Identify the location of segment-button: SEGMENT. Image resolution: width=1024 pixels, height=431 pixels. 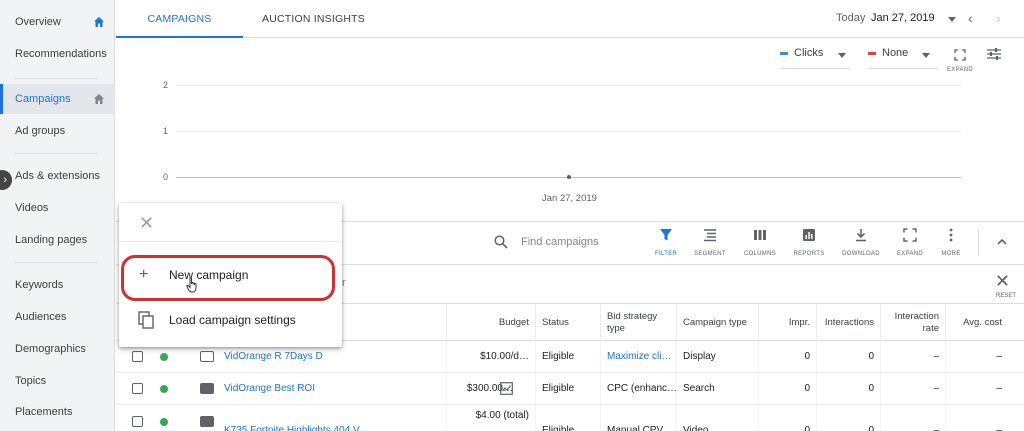
(710, 242).